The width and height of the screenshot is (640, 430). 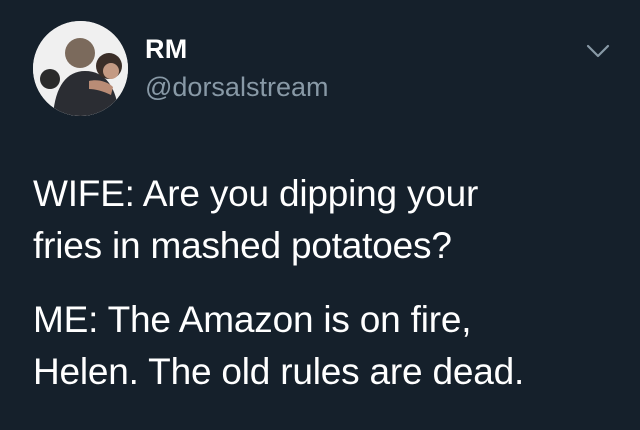 I want to click on author-handle: @dorsalstream, so click(x=236, y=87).